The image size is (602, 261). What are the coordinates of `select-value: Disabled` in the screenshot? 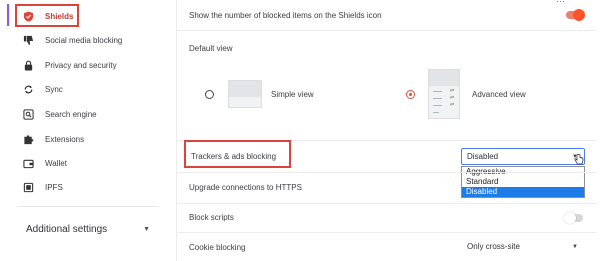 It's located at (483, 156).